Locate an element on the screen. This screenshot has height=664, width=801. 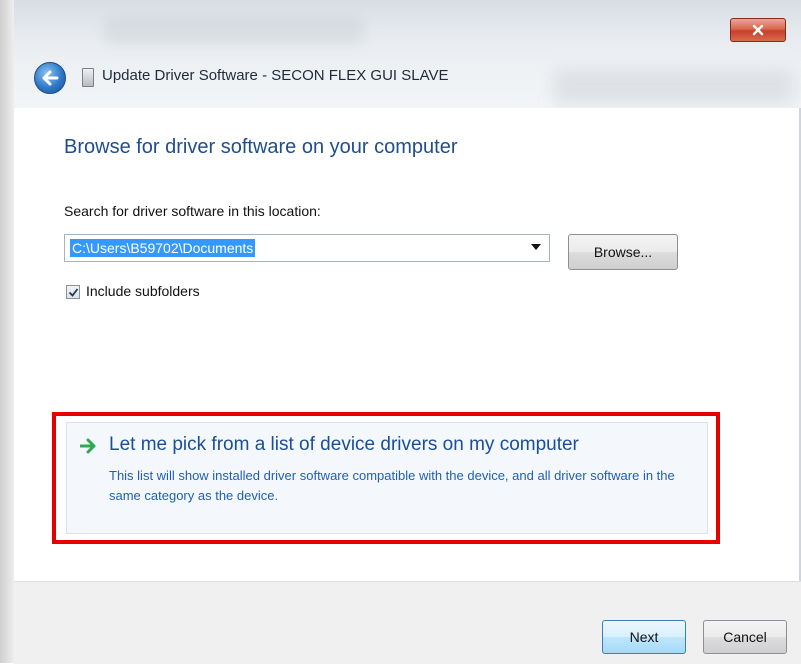
dialog-footer: Next Cancel is located at coordinates (407, 622).